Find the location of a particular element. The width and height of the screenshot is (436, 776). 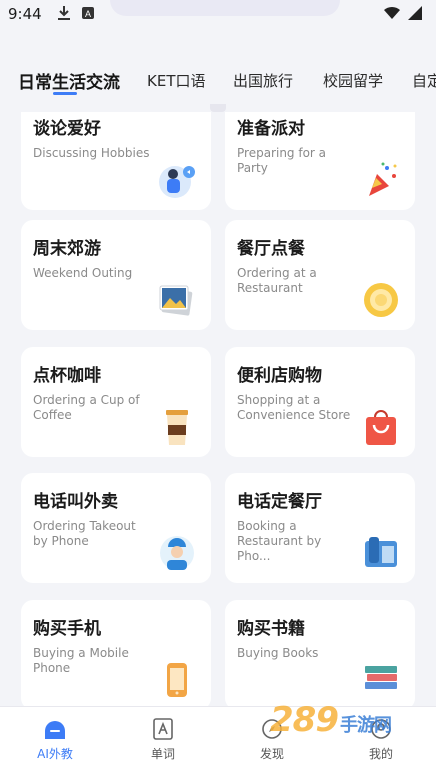

tab-ket-speaking: KET口语 is located at coordinates (176, 80).